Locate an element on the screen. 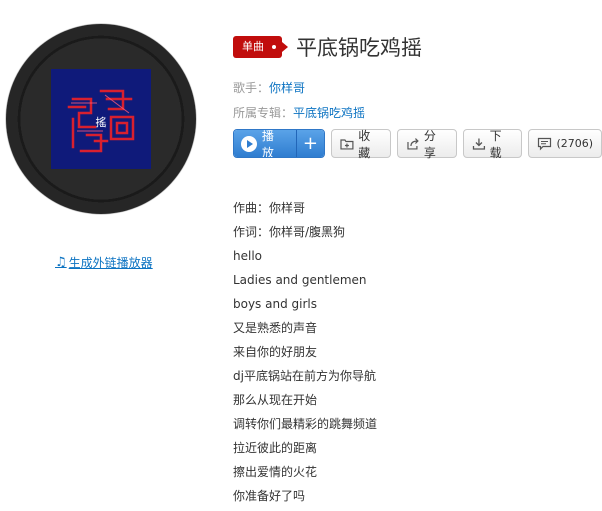 This screenshot has width=602, height=511. lyric-line: hello is located at coordinates (247, 256).